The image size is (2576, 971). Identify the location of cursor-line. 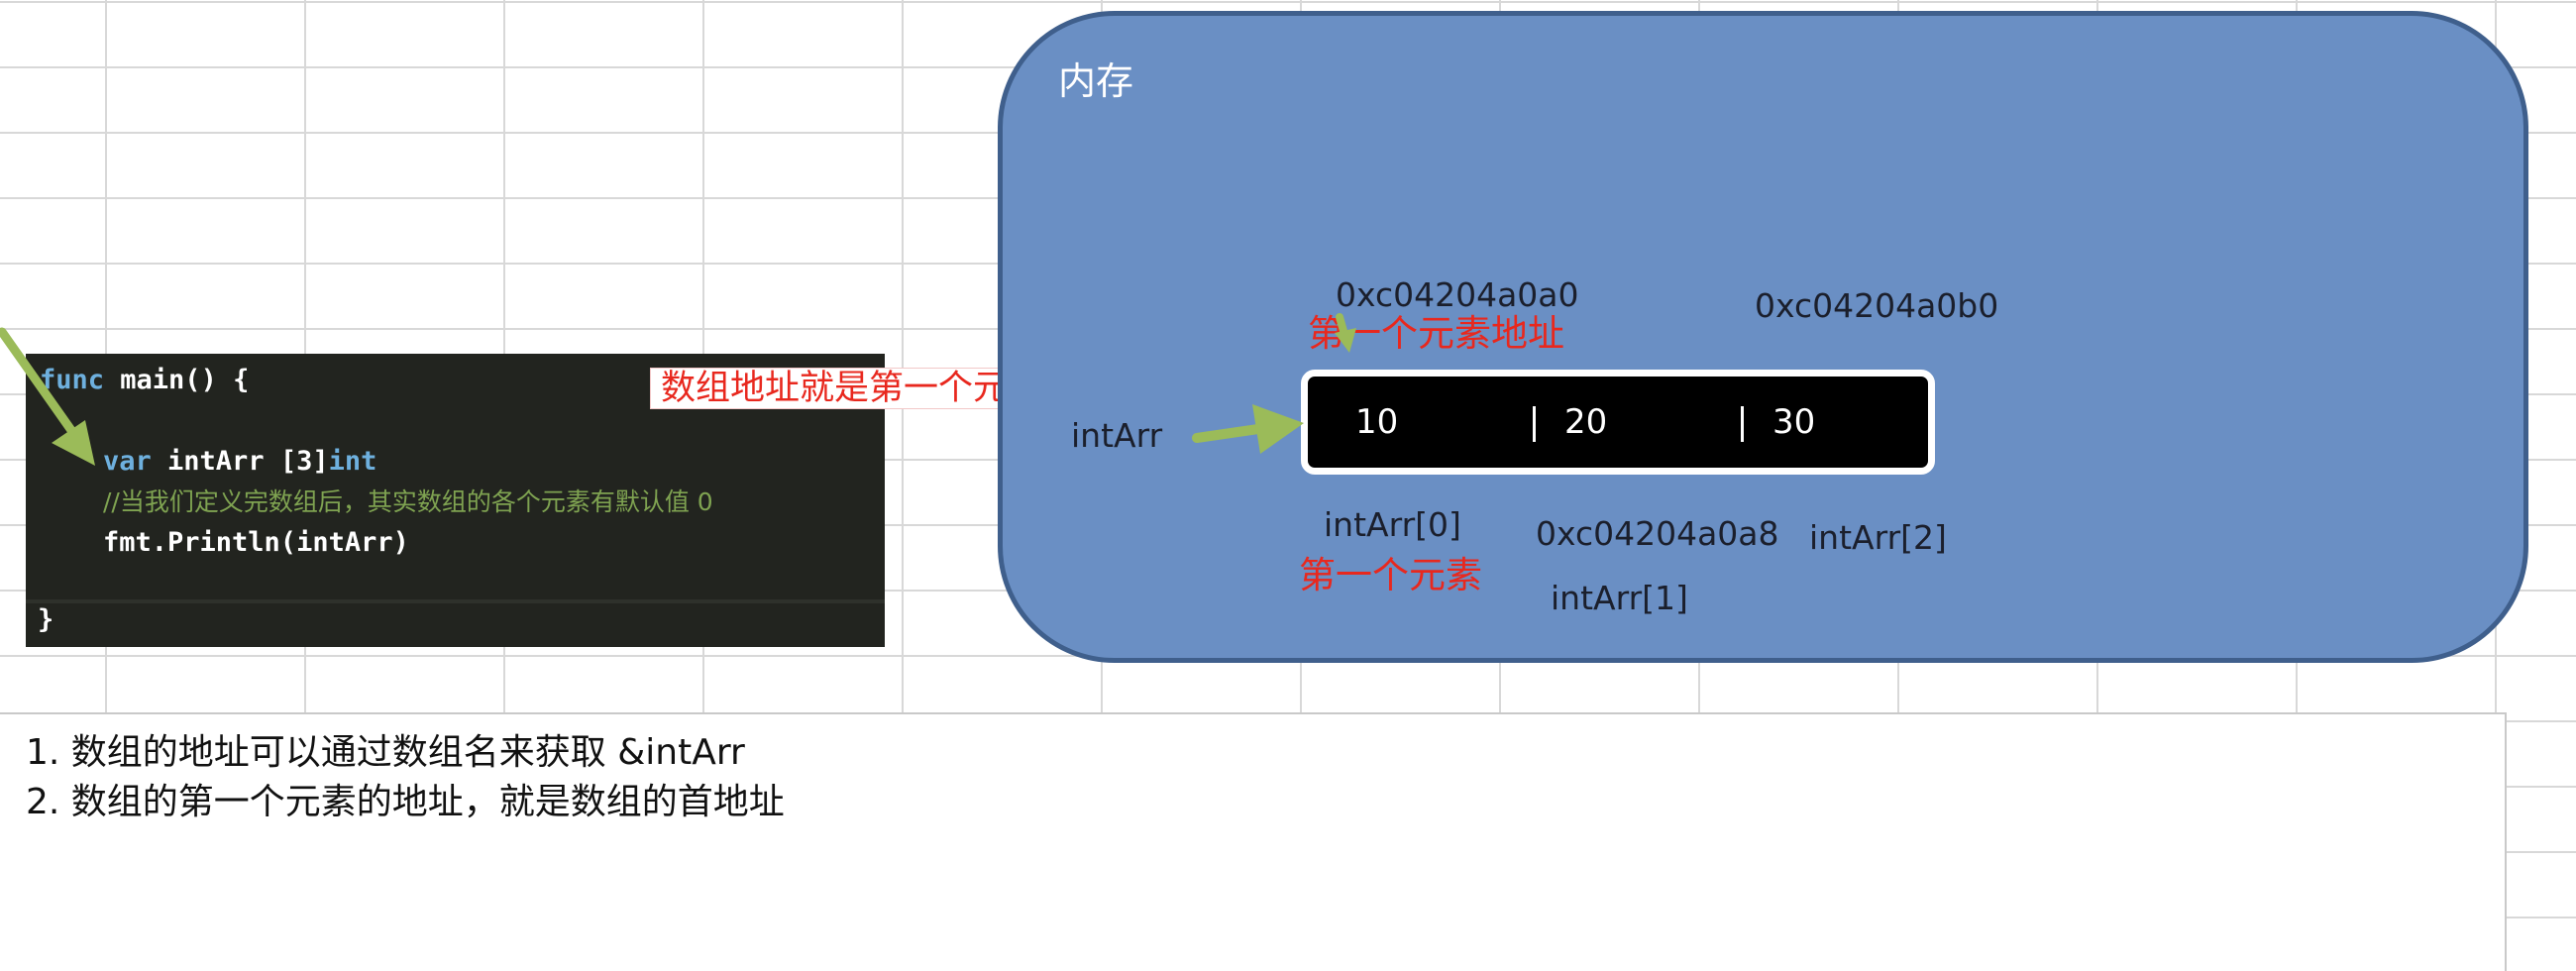
(455, 601).